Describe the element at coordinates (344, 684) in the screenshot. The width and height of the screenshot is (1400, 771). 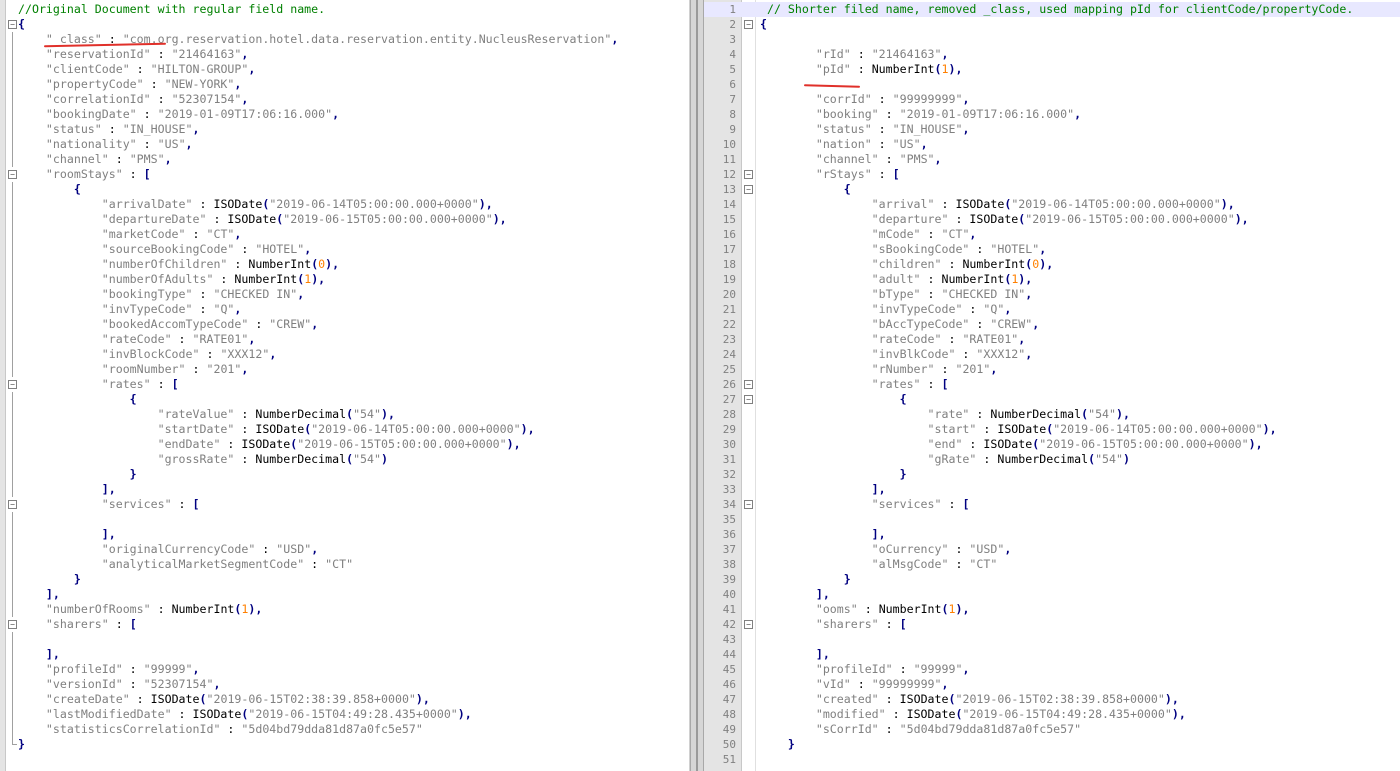
I see `left-code-line: "versionId" : "52307154",` at that location.